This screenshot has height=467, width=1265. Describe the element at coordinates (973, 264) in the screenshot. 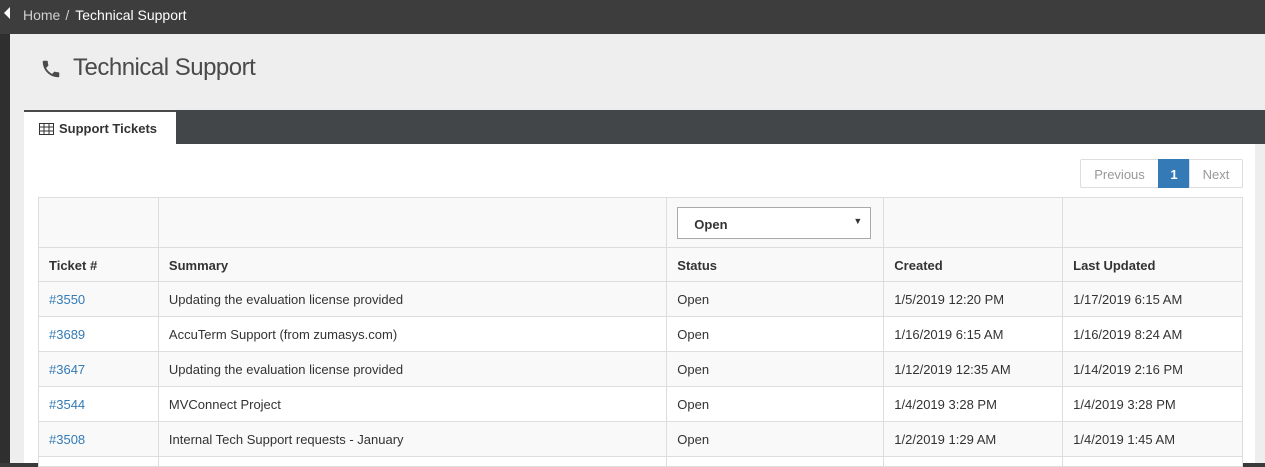

I see `column-header-created: Created` at that location.